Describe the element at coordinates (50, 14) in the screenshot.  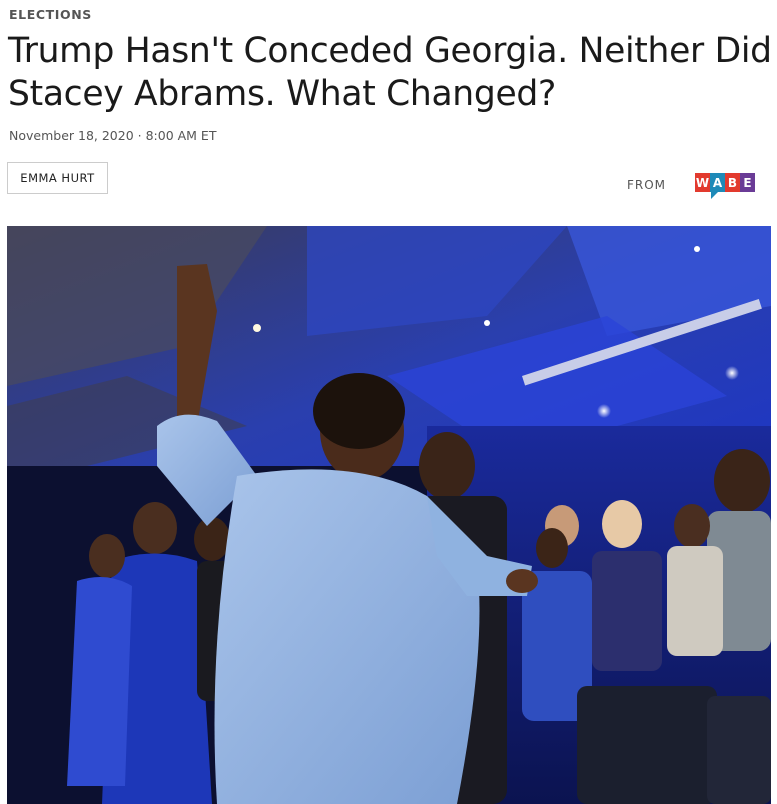
I see `section-label: ELECTIONS` at that location.